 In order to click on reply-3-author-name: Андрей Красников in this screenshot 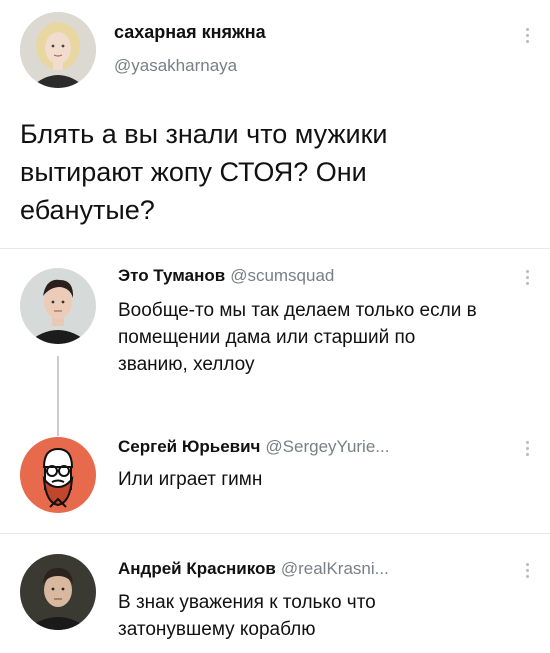, I will do `click(197, 568)`.